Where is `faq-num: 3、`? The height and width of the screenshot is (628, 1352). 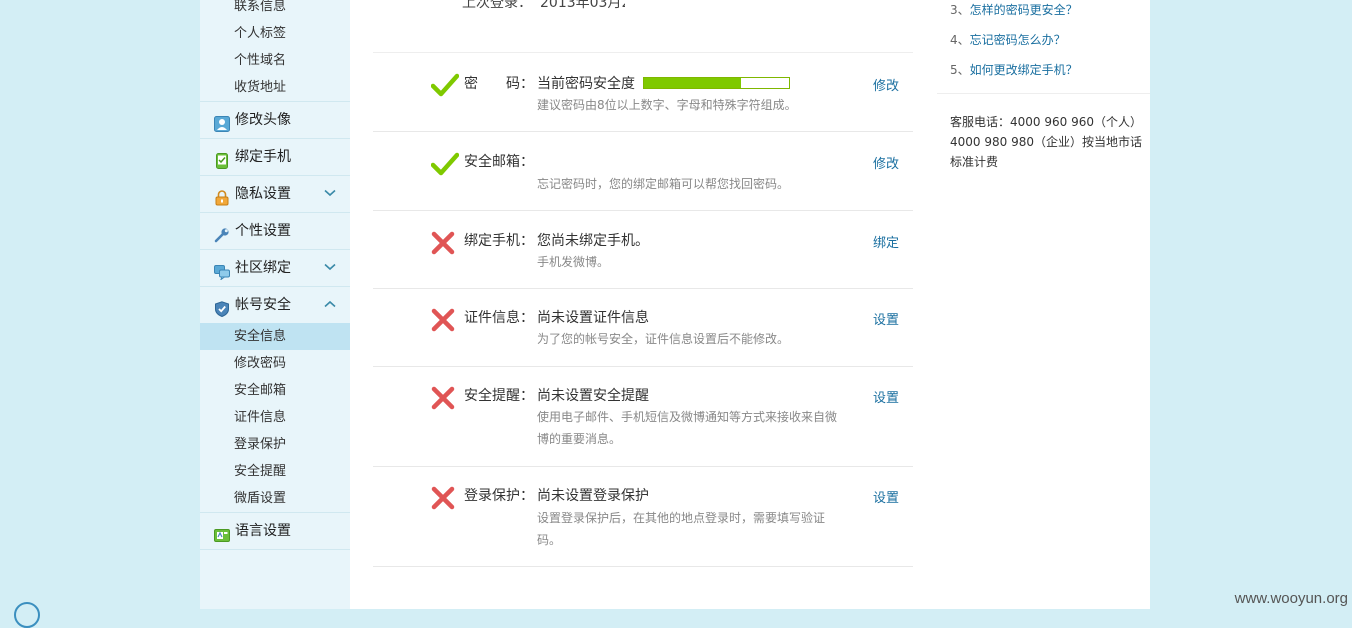 faq-num: 3、 is located at coordinates (960, 10).